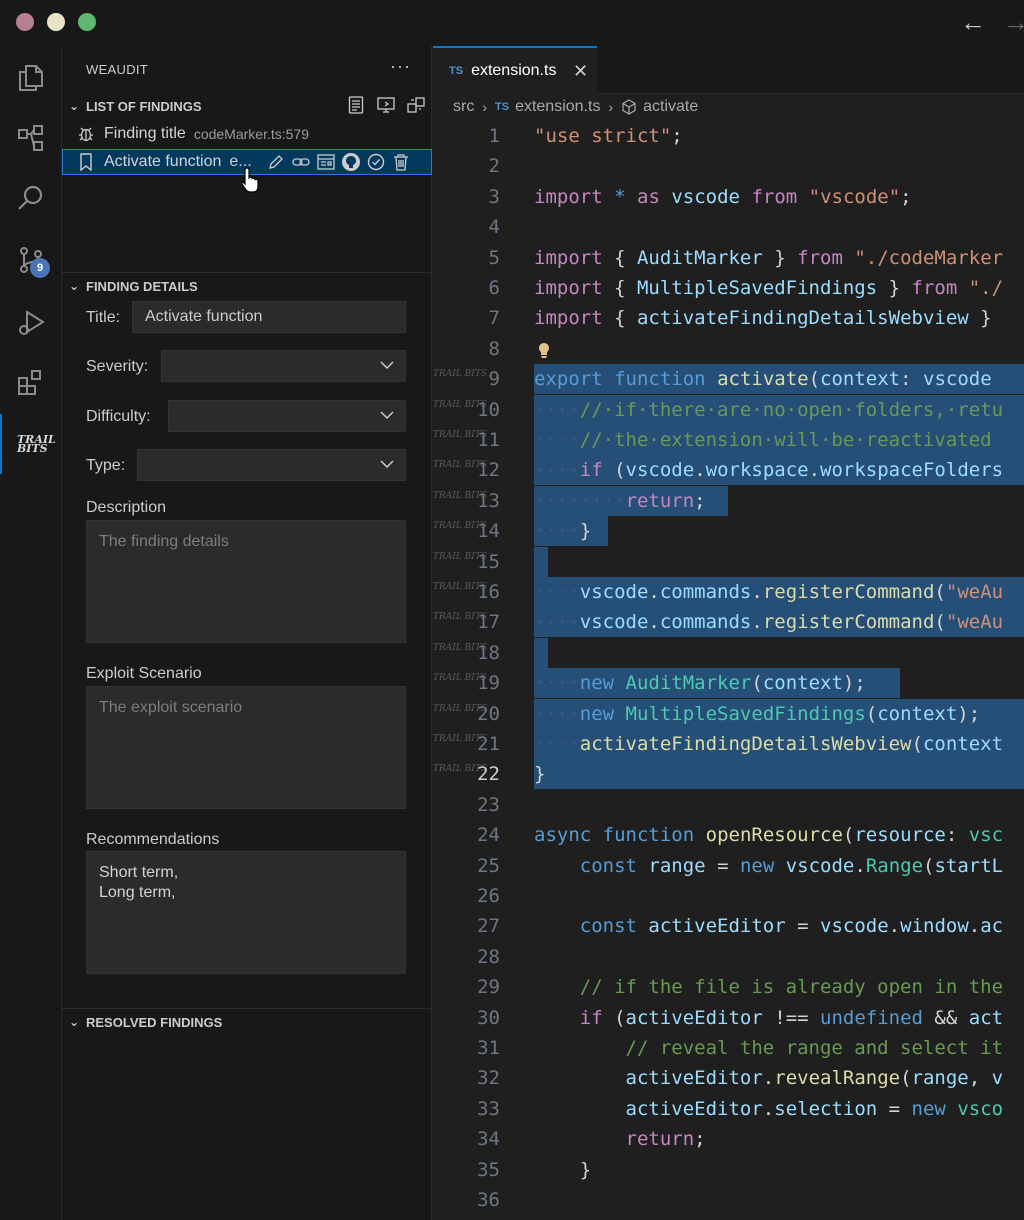 The width and height of the screenshot is (1024, 1220). I want to click on tab-label: extension.ts, so click(514, 70).